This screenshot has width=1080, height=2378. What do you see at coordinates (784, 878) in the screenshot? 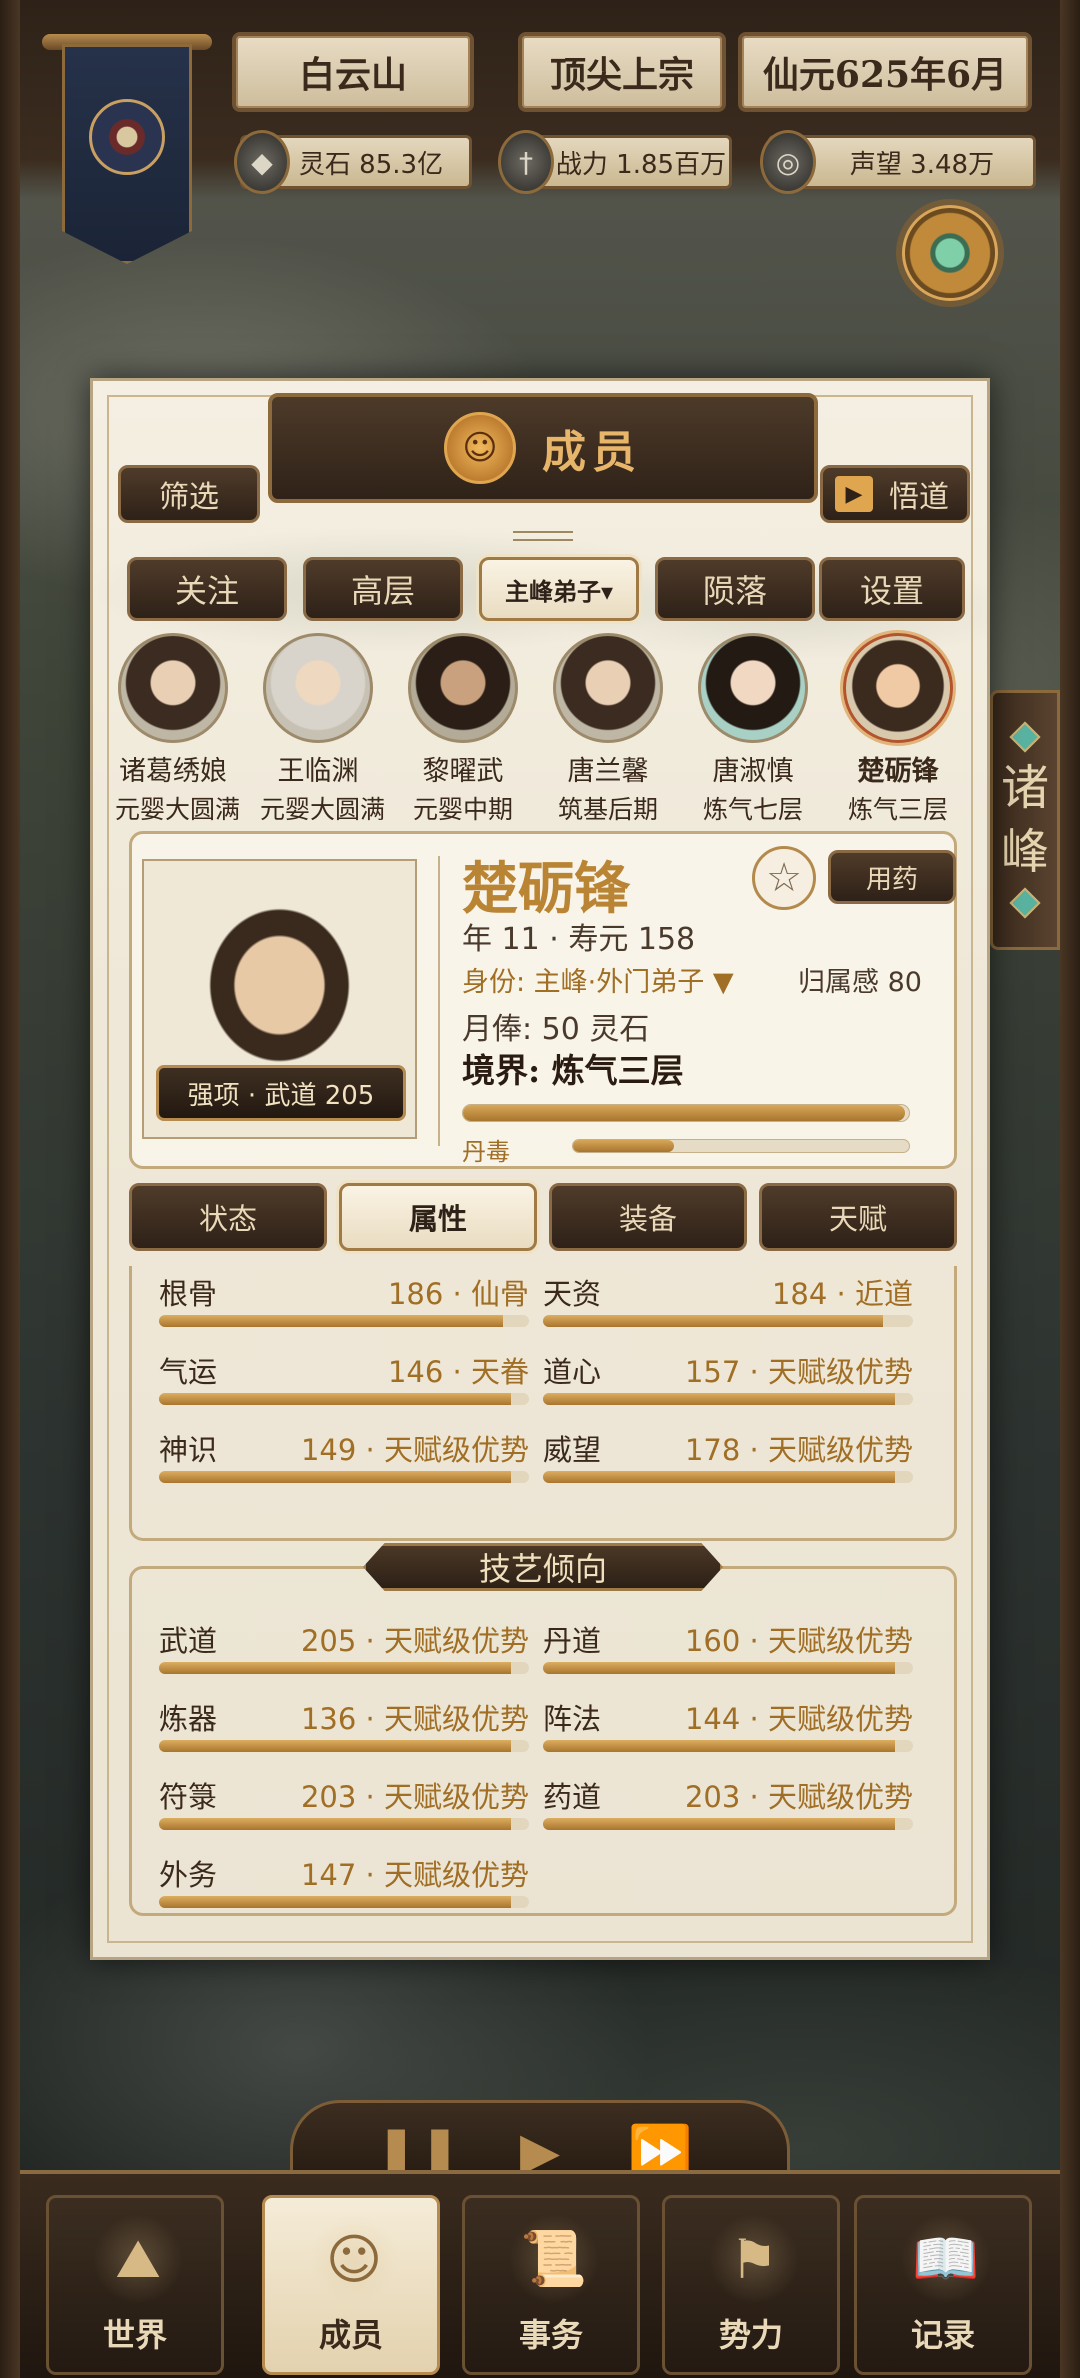
I see `star-icon: ☆` at bounding box center [784, 878].